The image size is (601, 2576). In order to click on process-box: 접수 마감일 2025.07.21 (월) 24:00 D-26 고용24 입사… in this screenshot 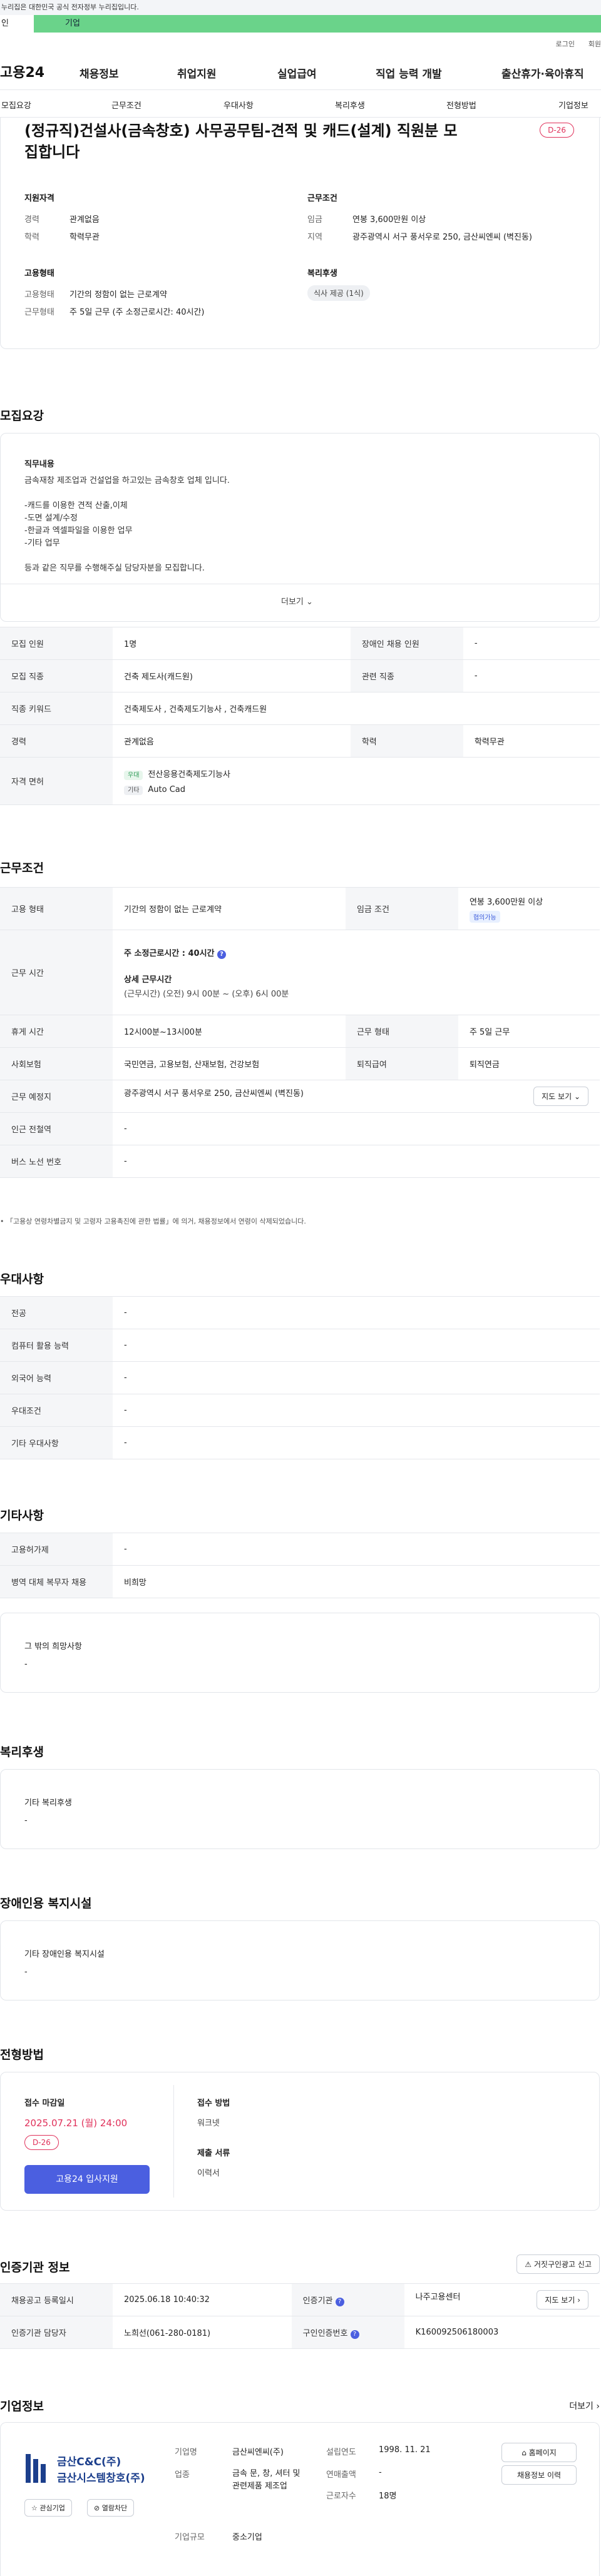, I will do `click(300, 2141)`.